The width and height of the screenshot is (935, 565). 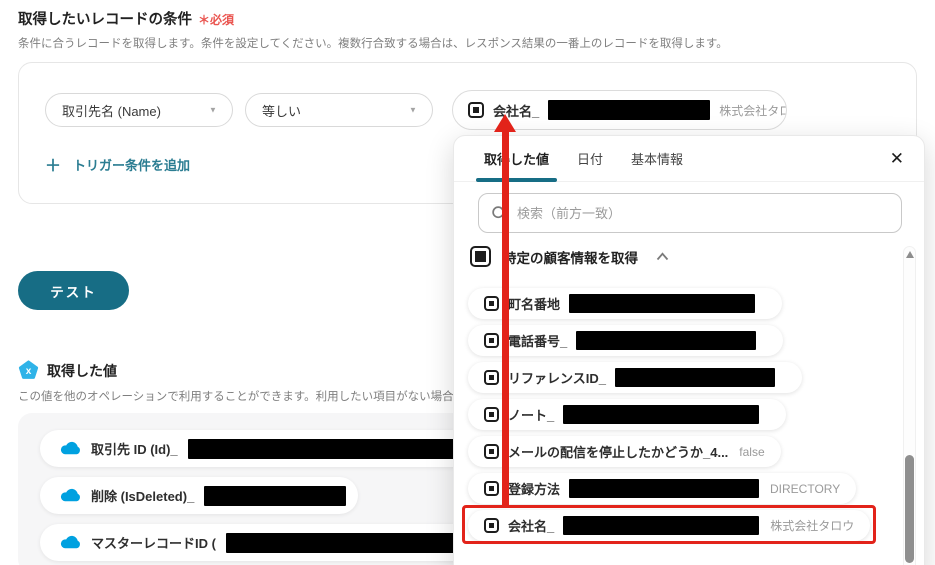 I want to click on close-icon: ✕, so click(x=897, y=158).